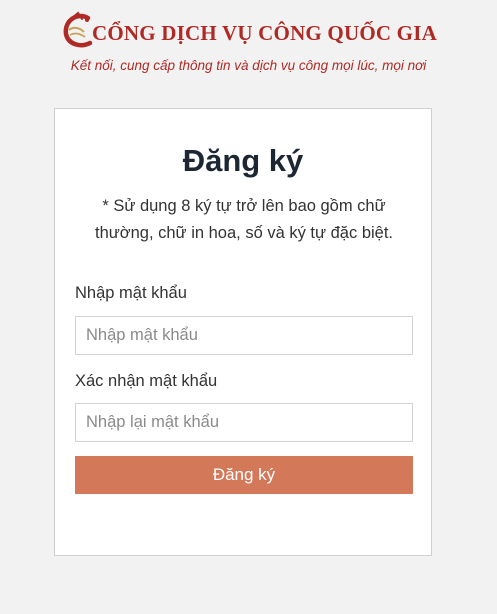 This screenshot has width=497, height=614. I want to click on form-title: Đăng ký, so click(243, 160).